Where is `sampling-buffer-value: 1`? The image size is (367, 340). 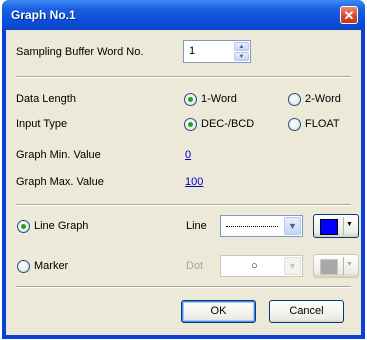
sampling-buffer-value: 1 is located at coordinates (192, 51).